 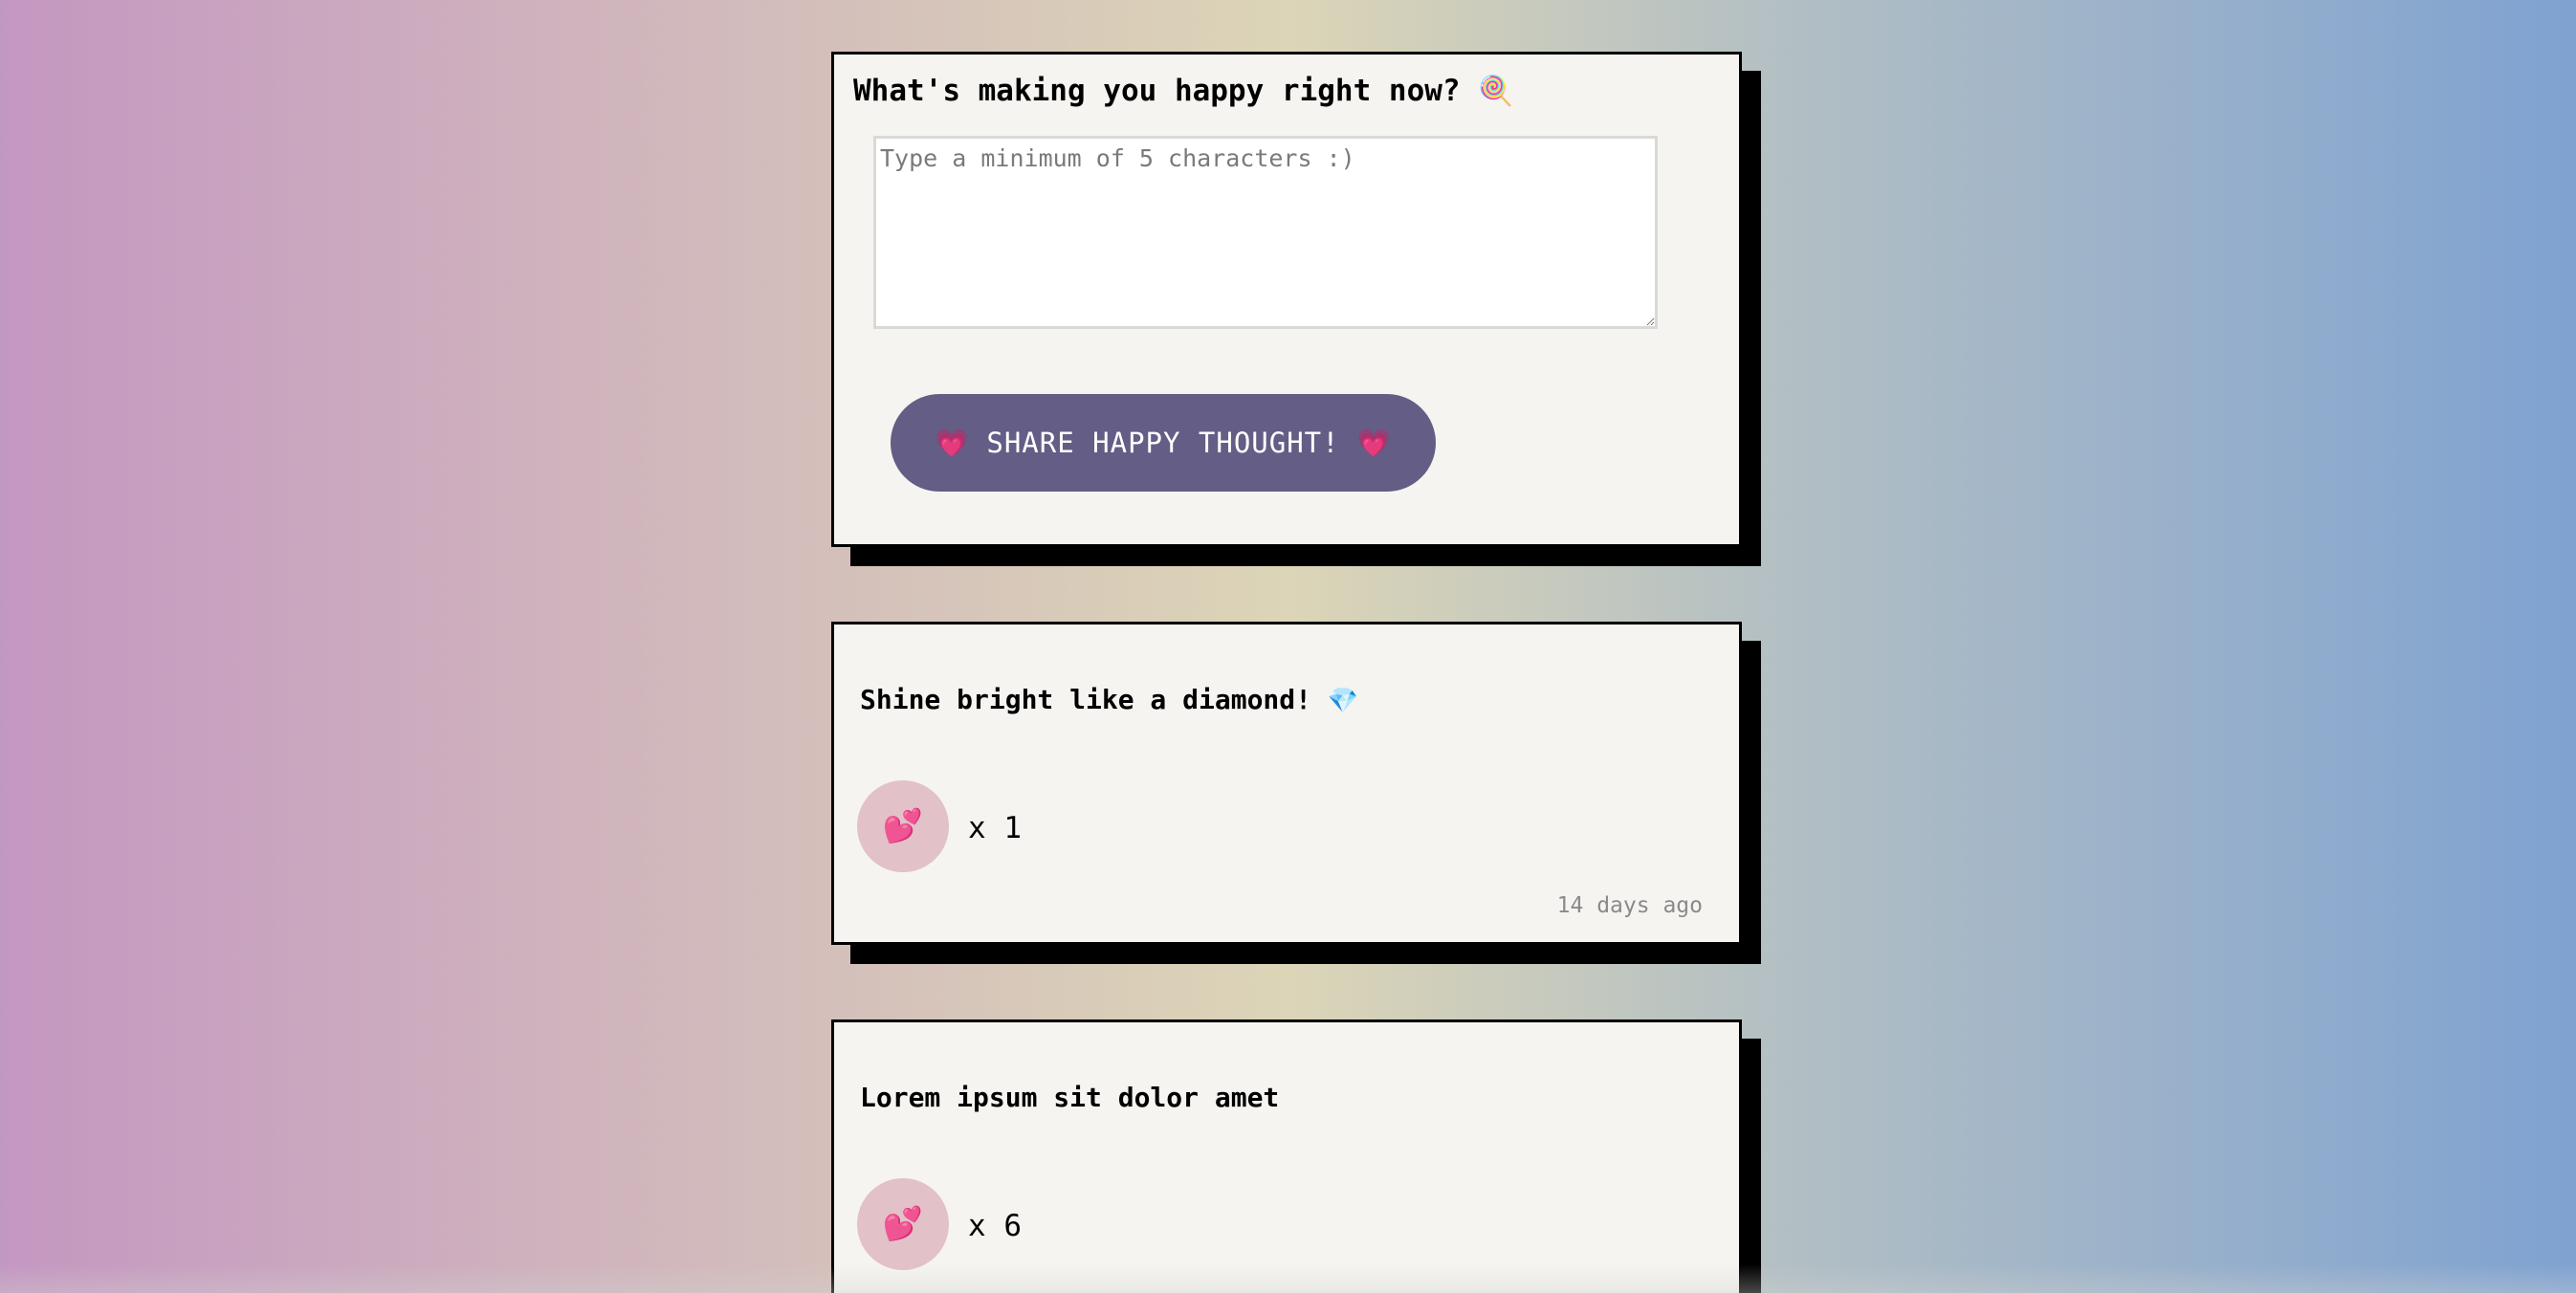 I want to click on thought-message: Shine bright like a diamond! 💎, so click(x=1109, y=699).